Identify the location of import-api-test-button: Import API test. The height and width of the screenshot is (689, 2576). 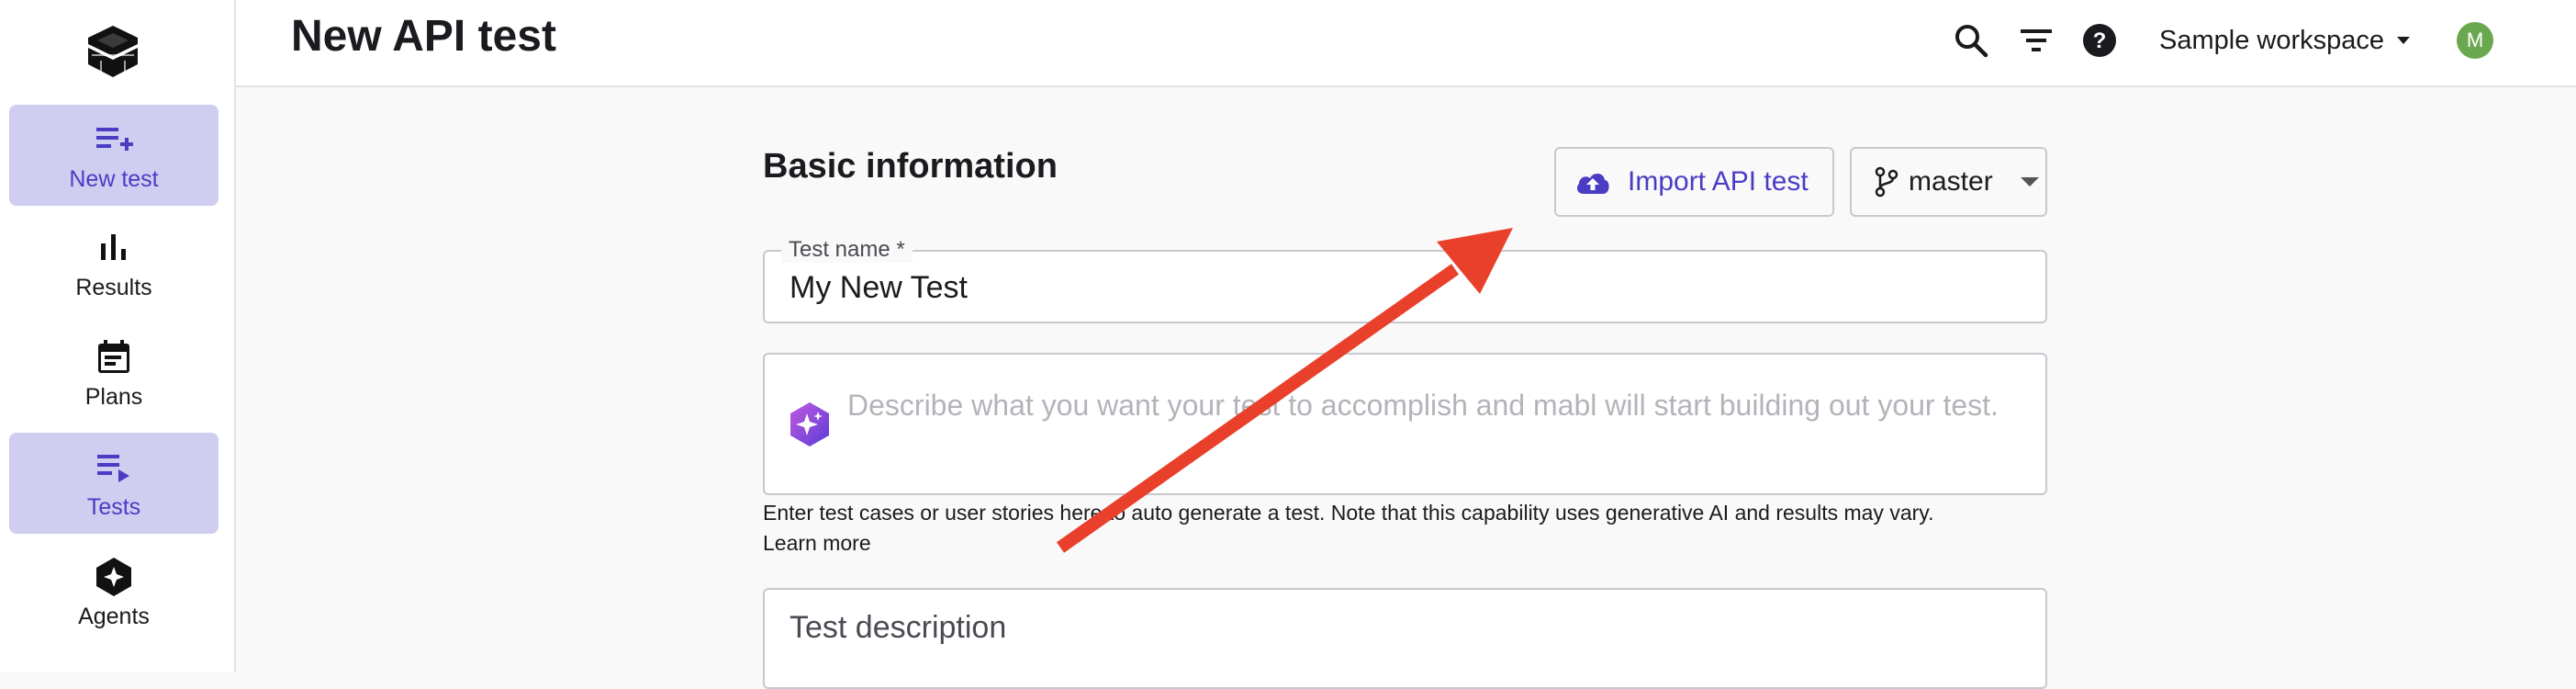
(1694, 182).